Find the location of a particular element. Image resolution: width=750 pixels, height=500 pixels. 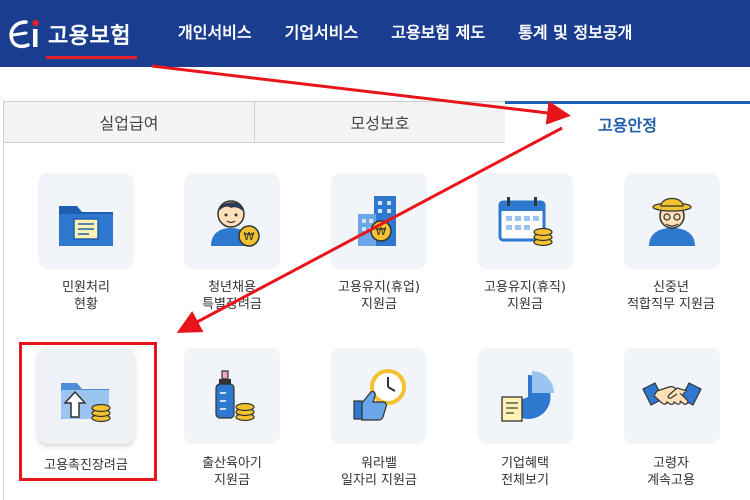

service-tile-retention-furlough is located at coordinates (525, 221).